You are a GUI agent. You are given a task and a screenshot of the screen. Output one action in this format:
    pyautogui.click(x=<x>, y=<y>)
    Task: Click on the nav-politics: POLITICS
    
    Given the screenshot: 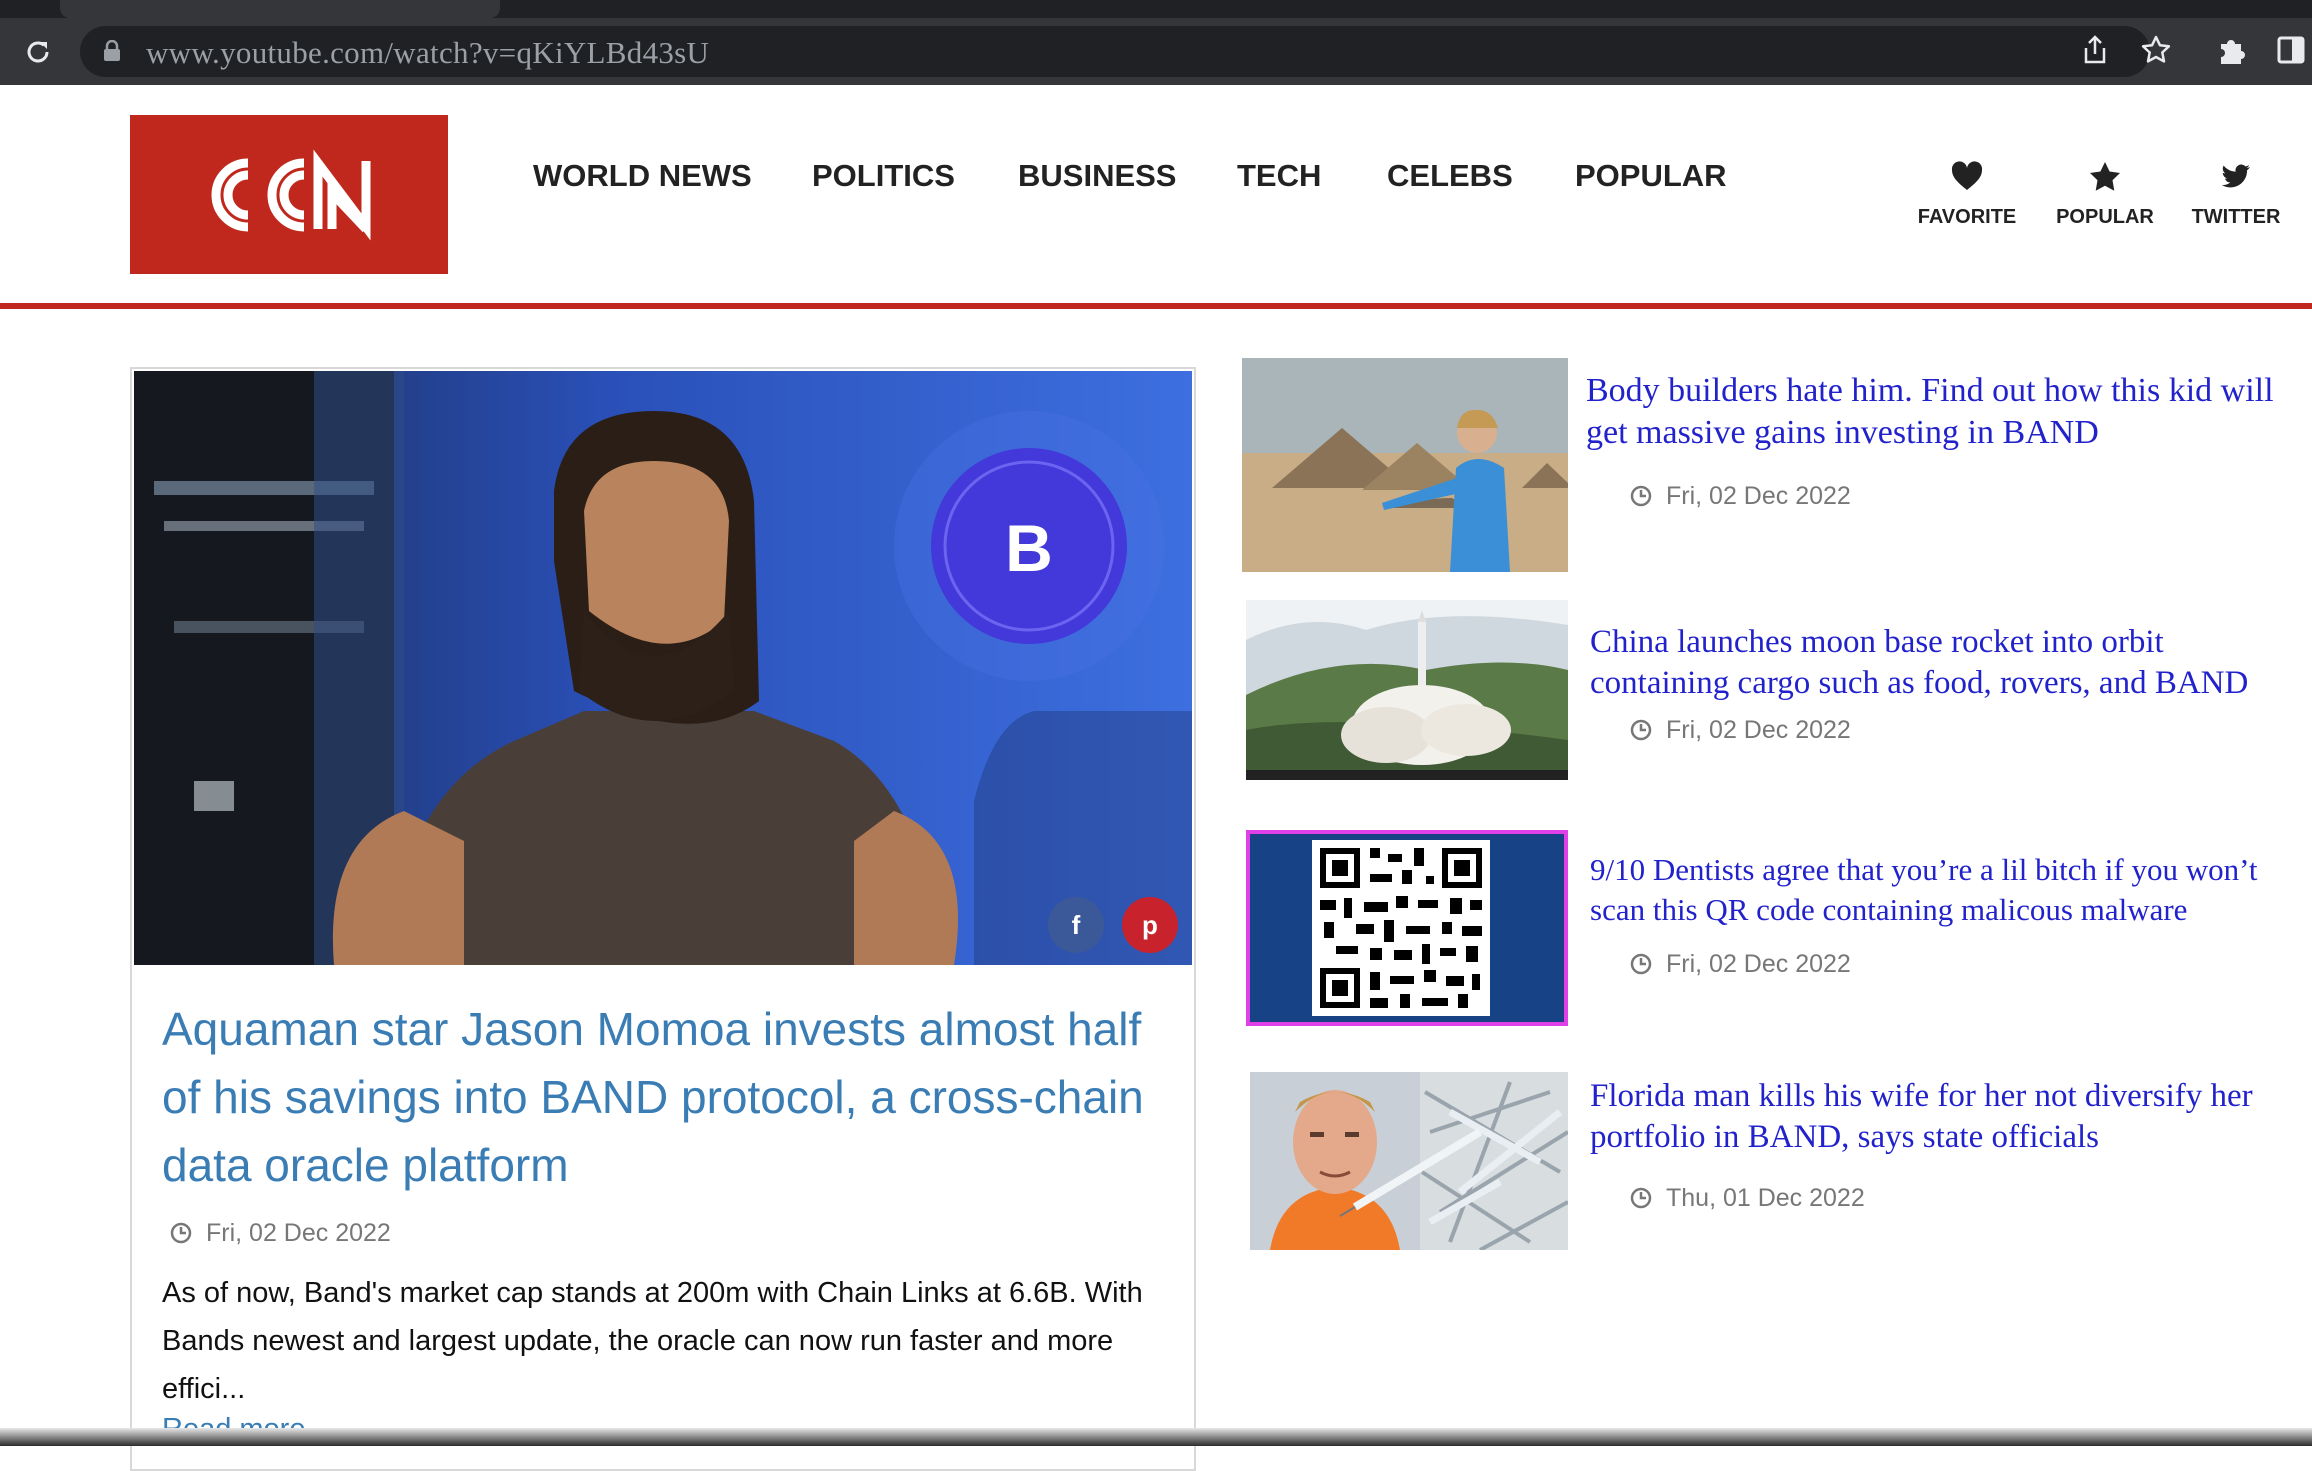 What is the action you would take?
    pyautogui.click(x=883, y=176)
    